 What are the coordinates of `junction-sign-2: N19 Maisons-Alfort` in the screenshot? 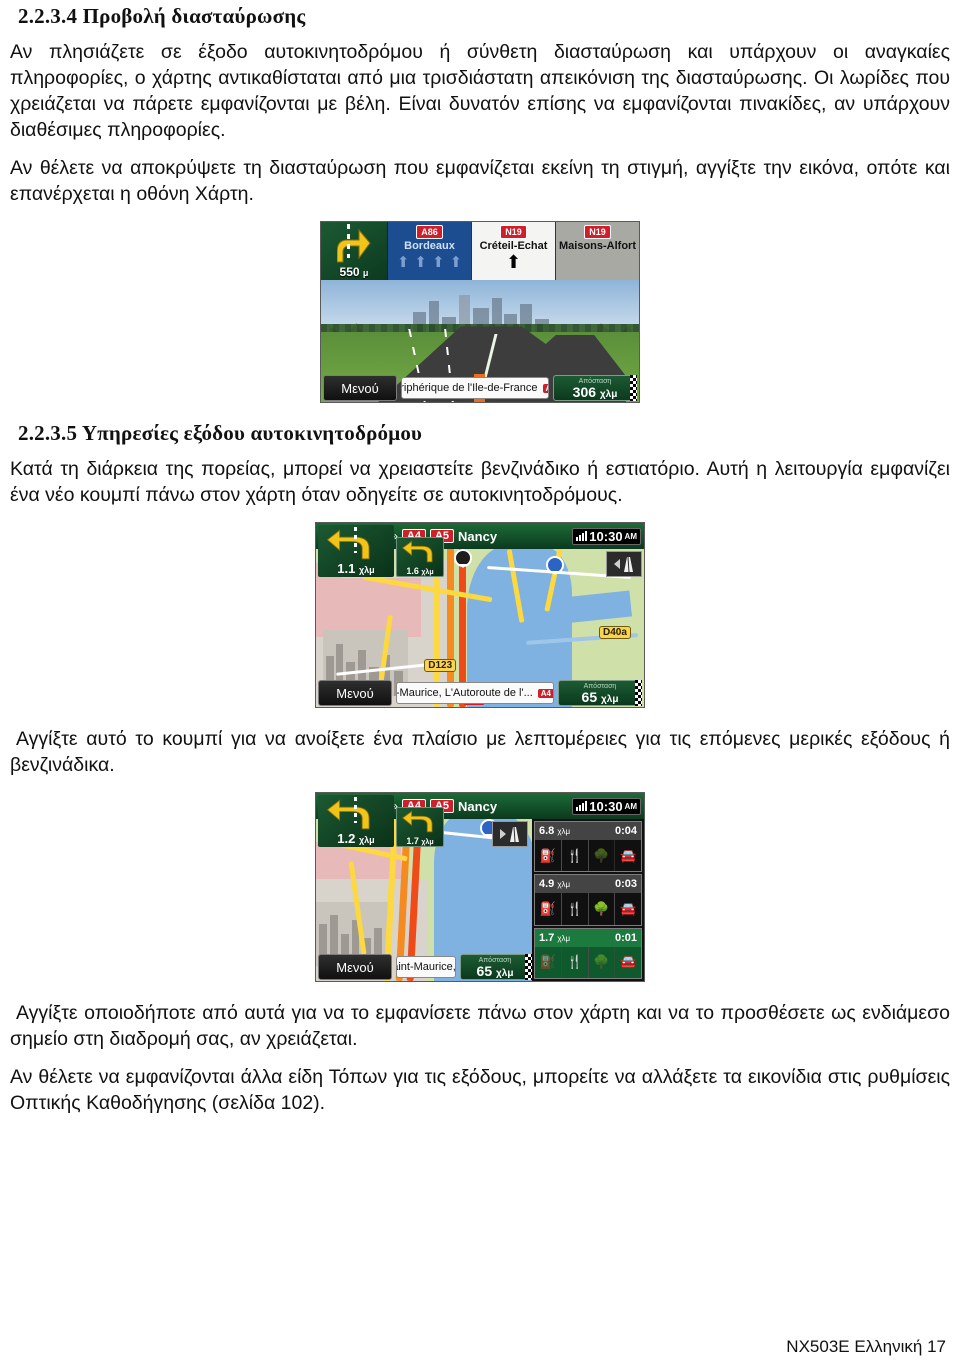 It's located at (597, 251).